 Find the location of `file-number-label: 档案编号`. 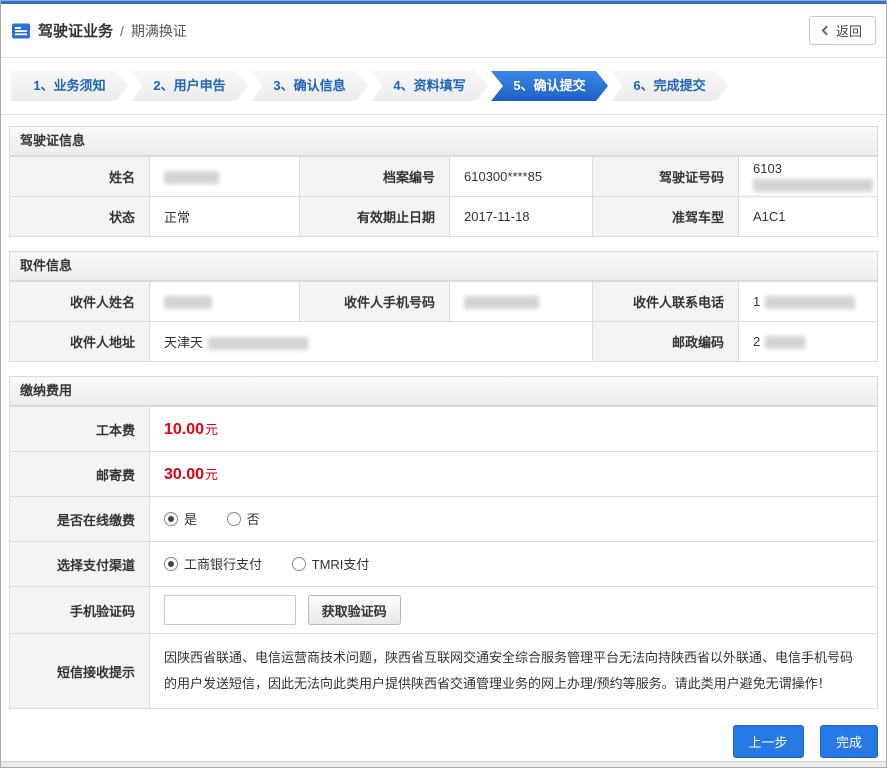

file-number-label: 档案编号 is located at coordinates (374, 176).